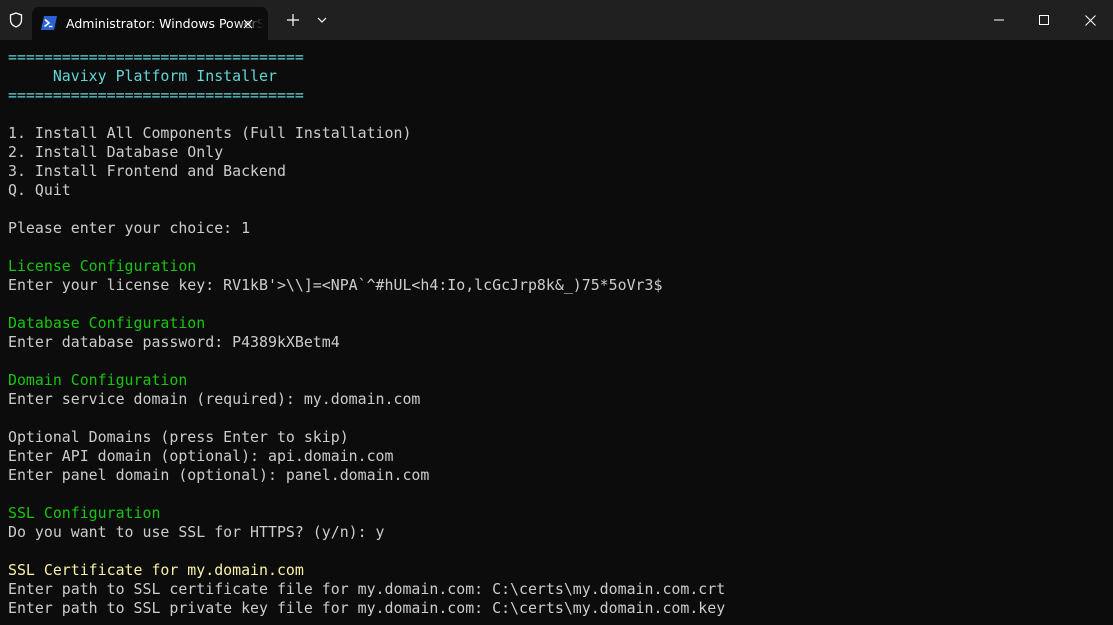 Image resolution: width=1113 pixels, height=625 pixels. Describe the element at coordinates (84, 513) in the screenshot. I see `terminal-line: SSL Configuration` at that location.